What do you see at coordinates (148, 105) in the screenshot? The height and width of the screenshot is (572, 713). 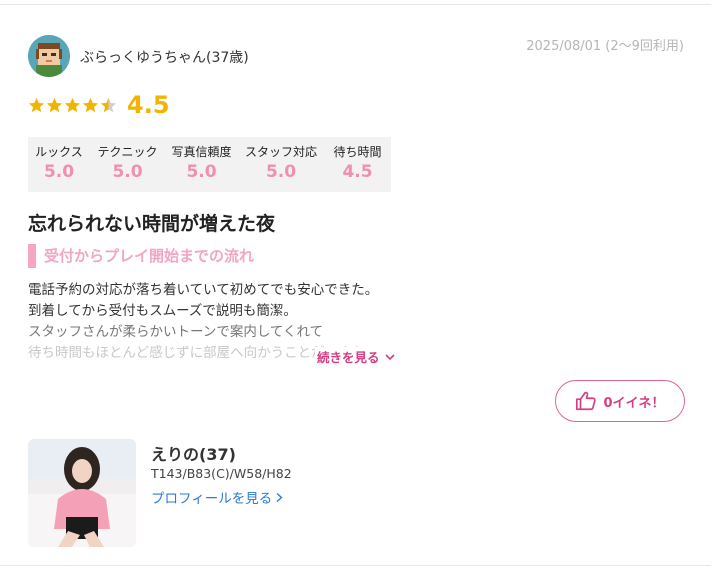 I see `overall-score: 4.5` at bounding box center [148, 105].